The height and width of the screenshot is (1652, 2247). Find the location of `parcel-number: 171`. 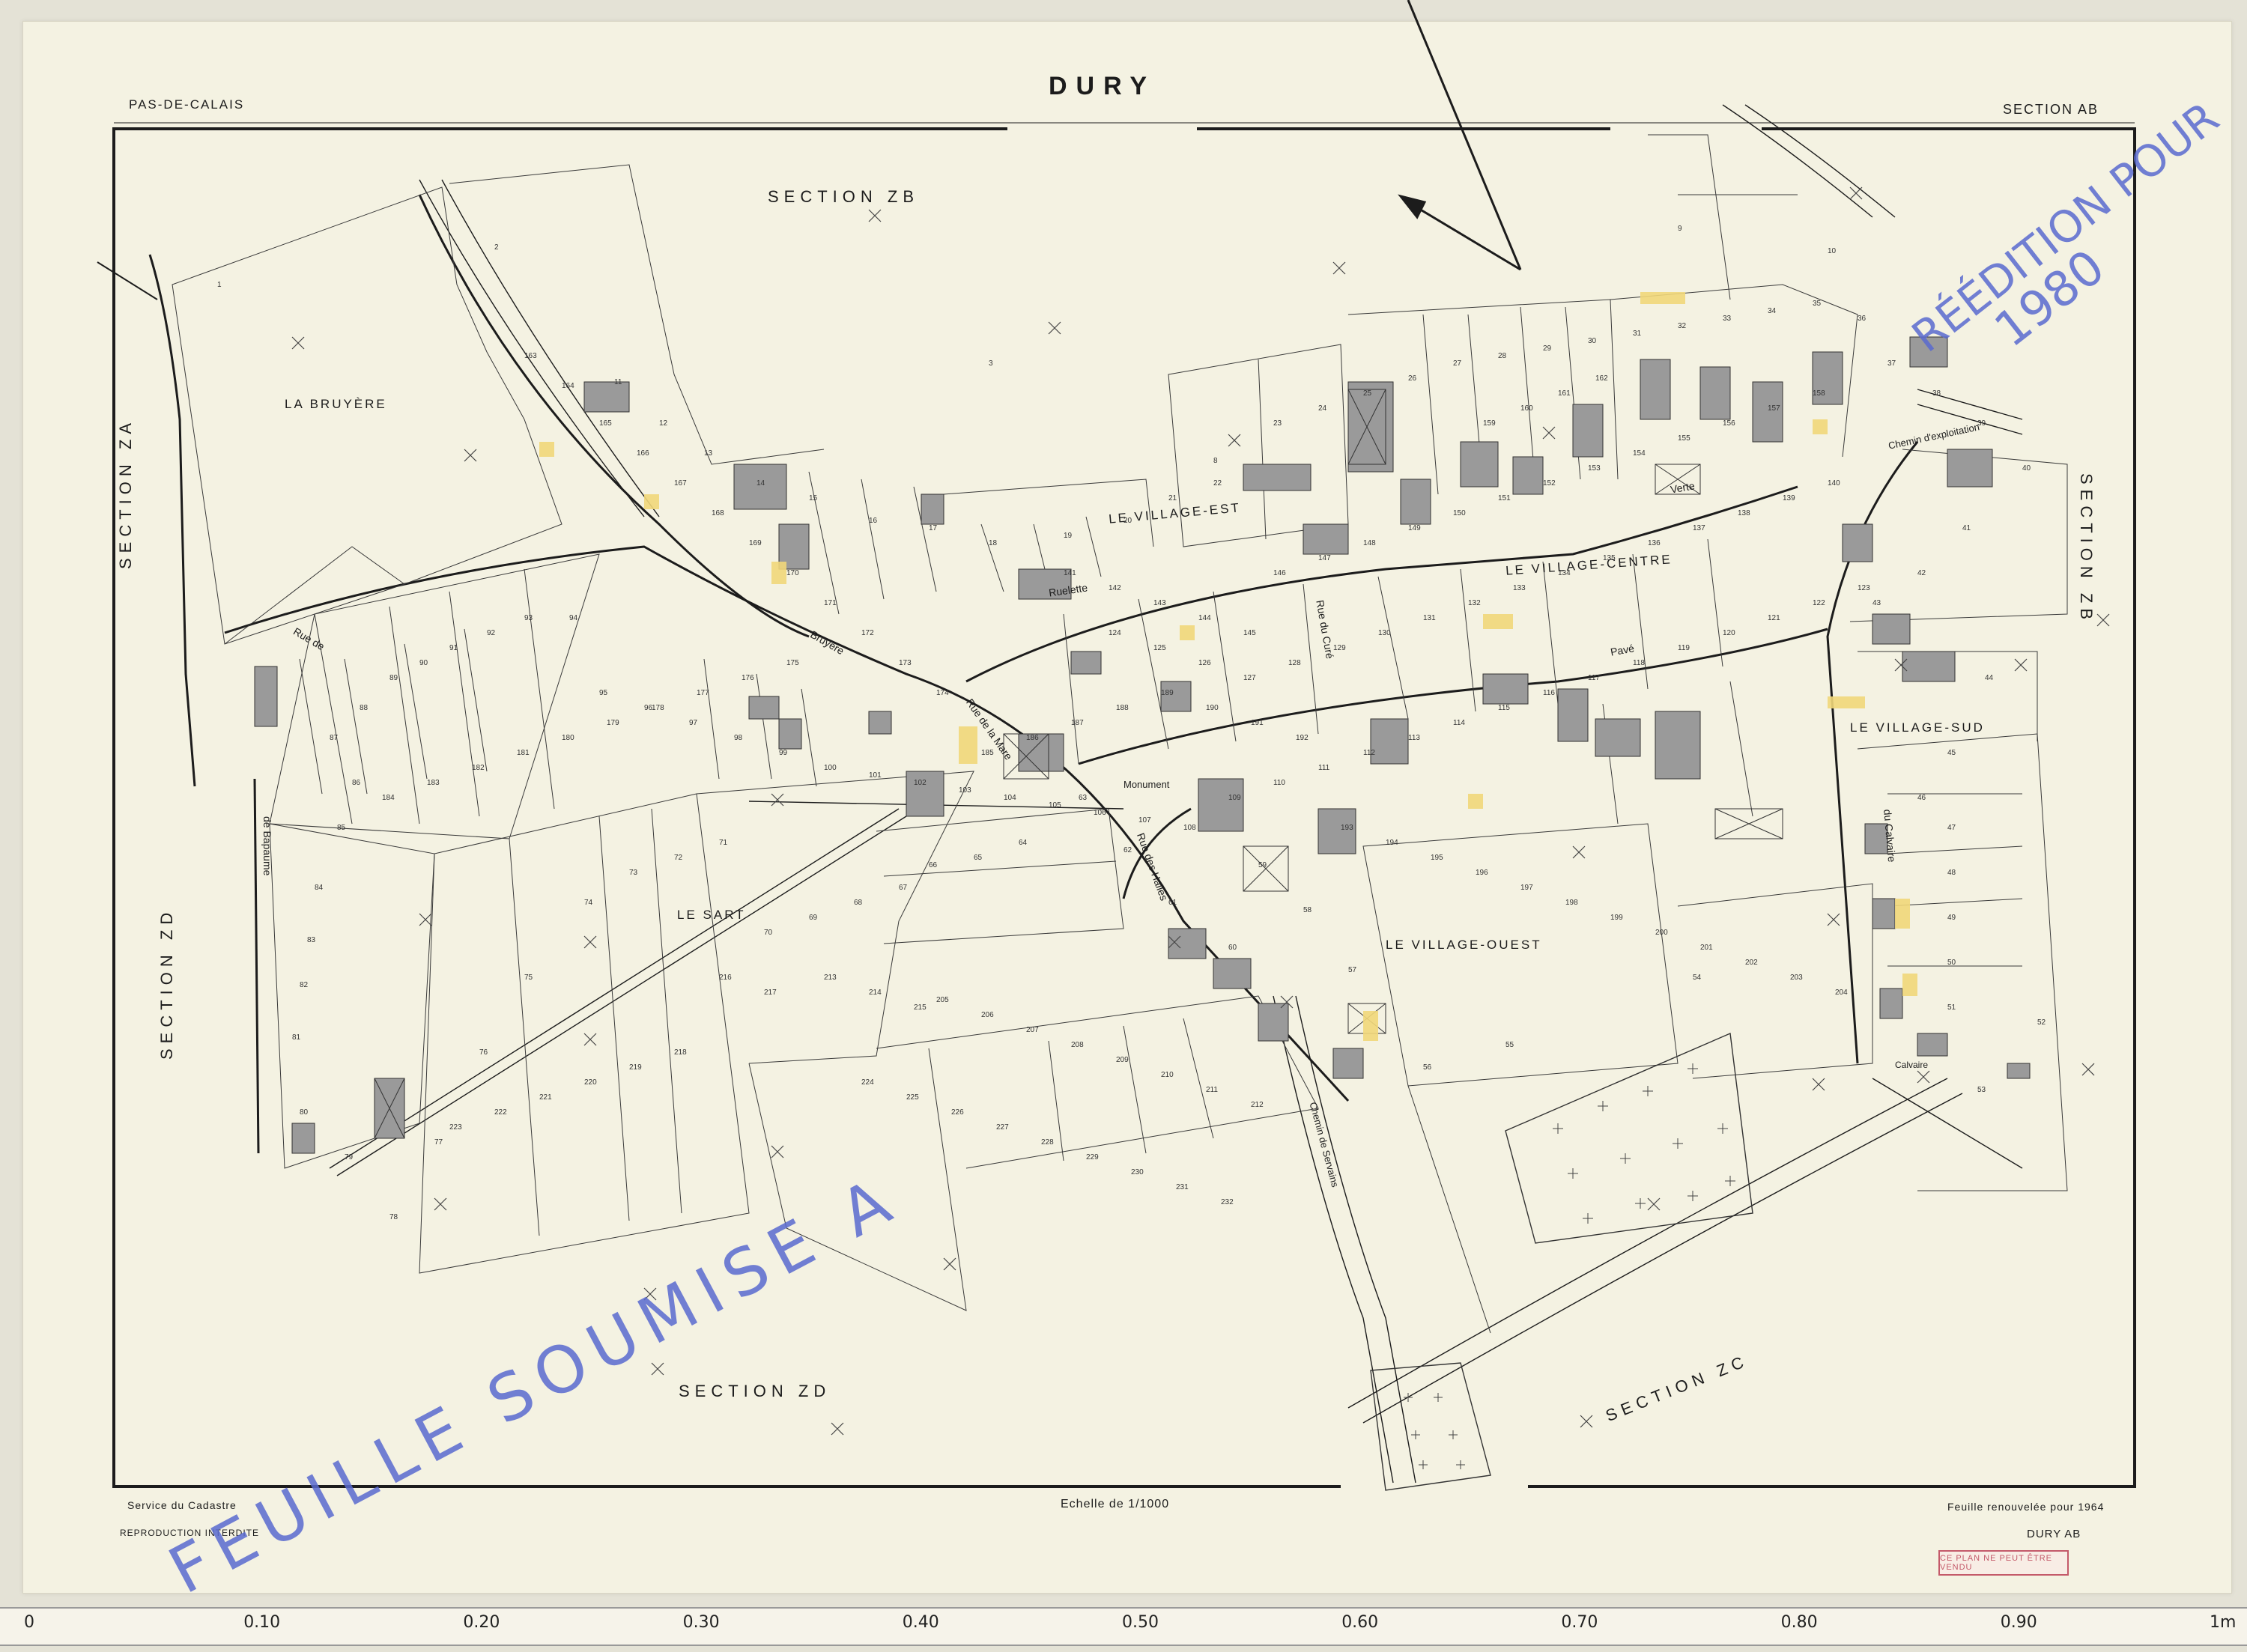

parcel-number: 171 is located at coordinates (830, 603).